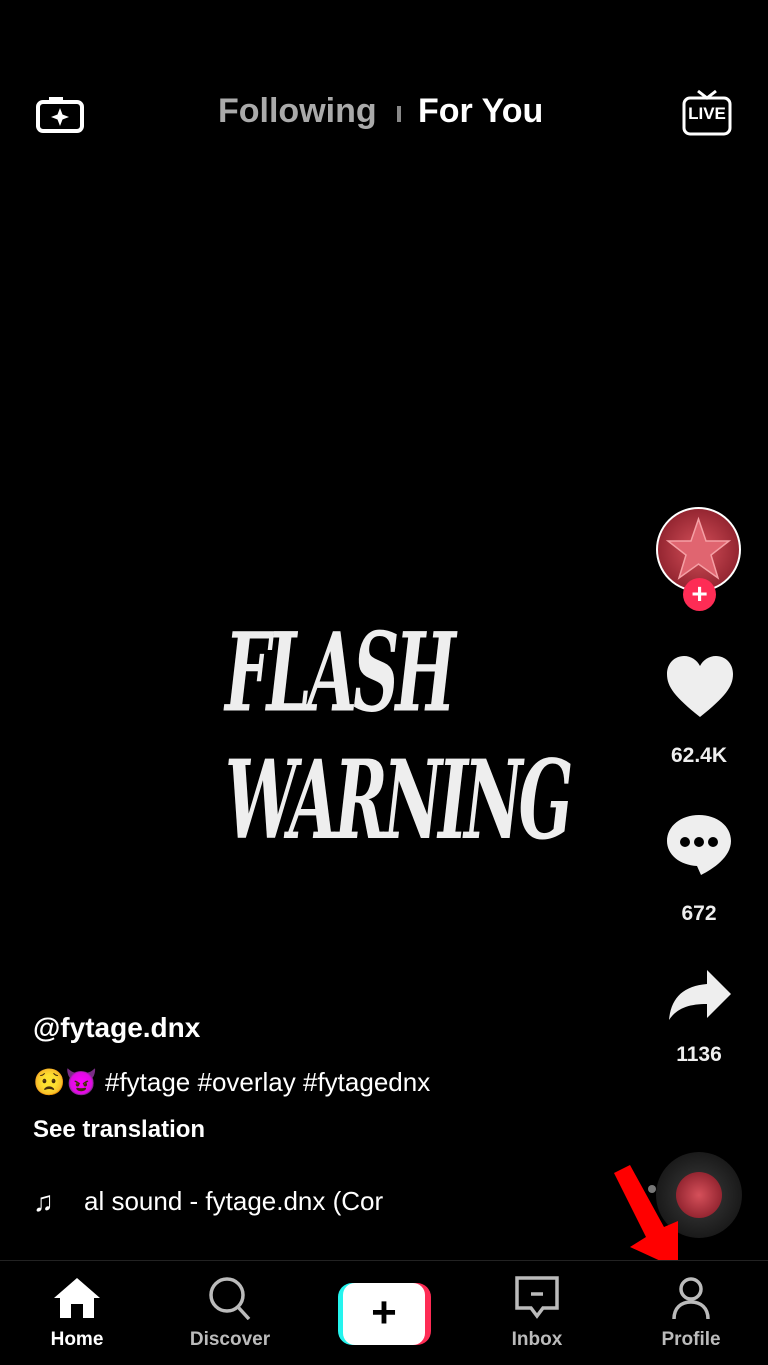  I want to click on sound-name: al sound - fytage.dnx (Cor, so click(233, 1201).